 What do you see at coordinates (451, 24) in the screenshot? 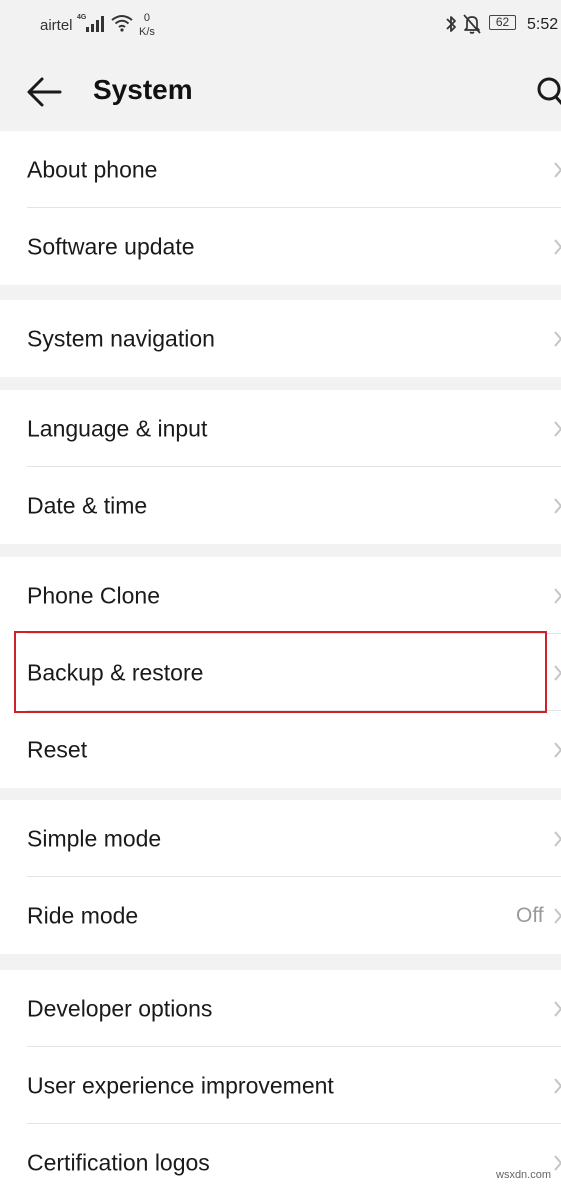
I see `bluetooth-icon` at bounding box center [451, 24].